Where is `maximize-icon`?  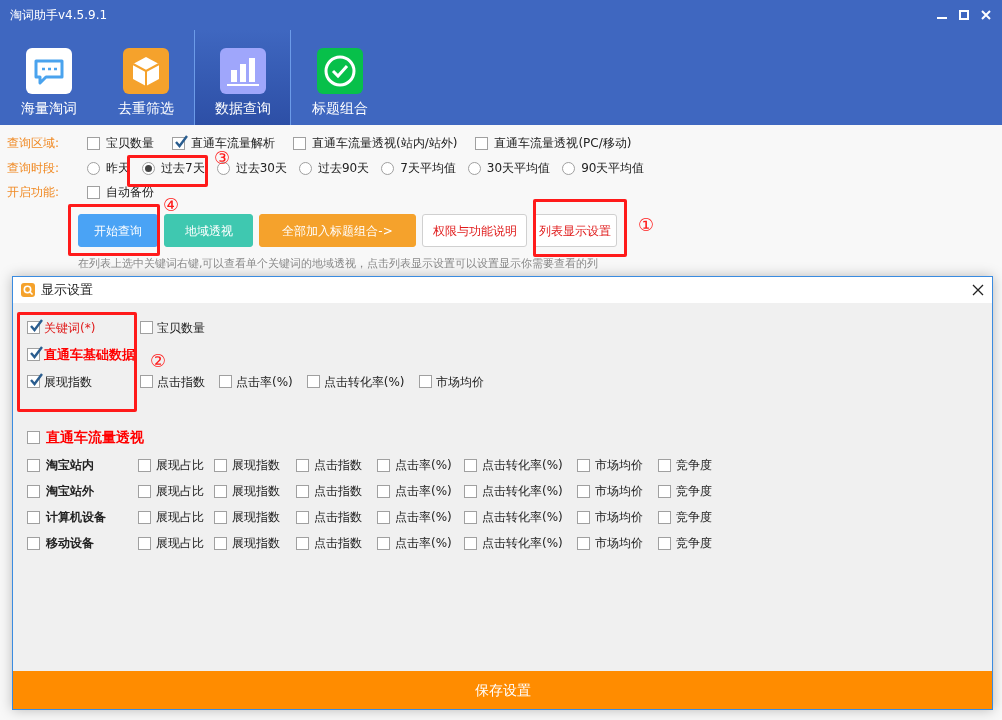 maximize-icon is located at coordinates (964, 15).